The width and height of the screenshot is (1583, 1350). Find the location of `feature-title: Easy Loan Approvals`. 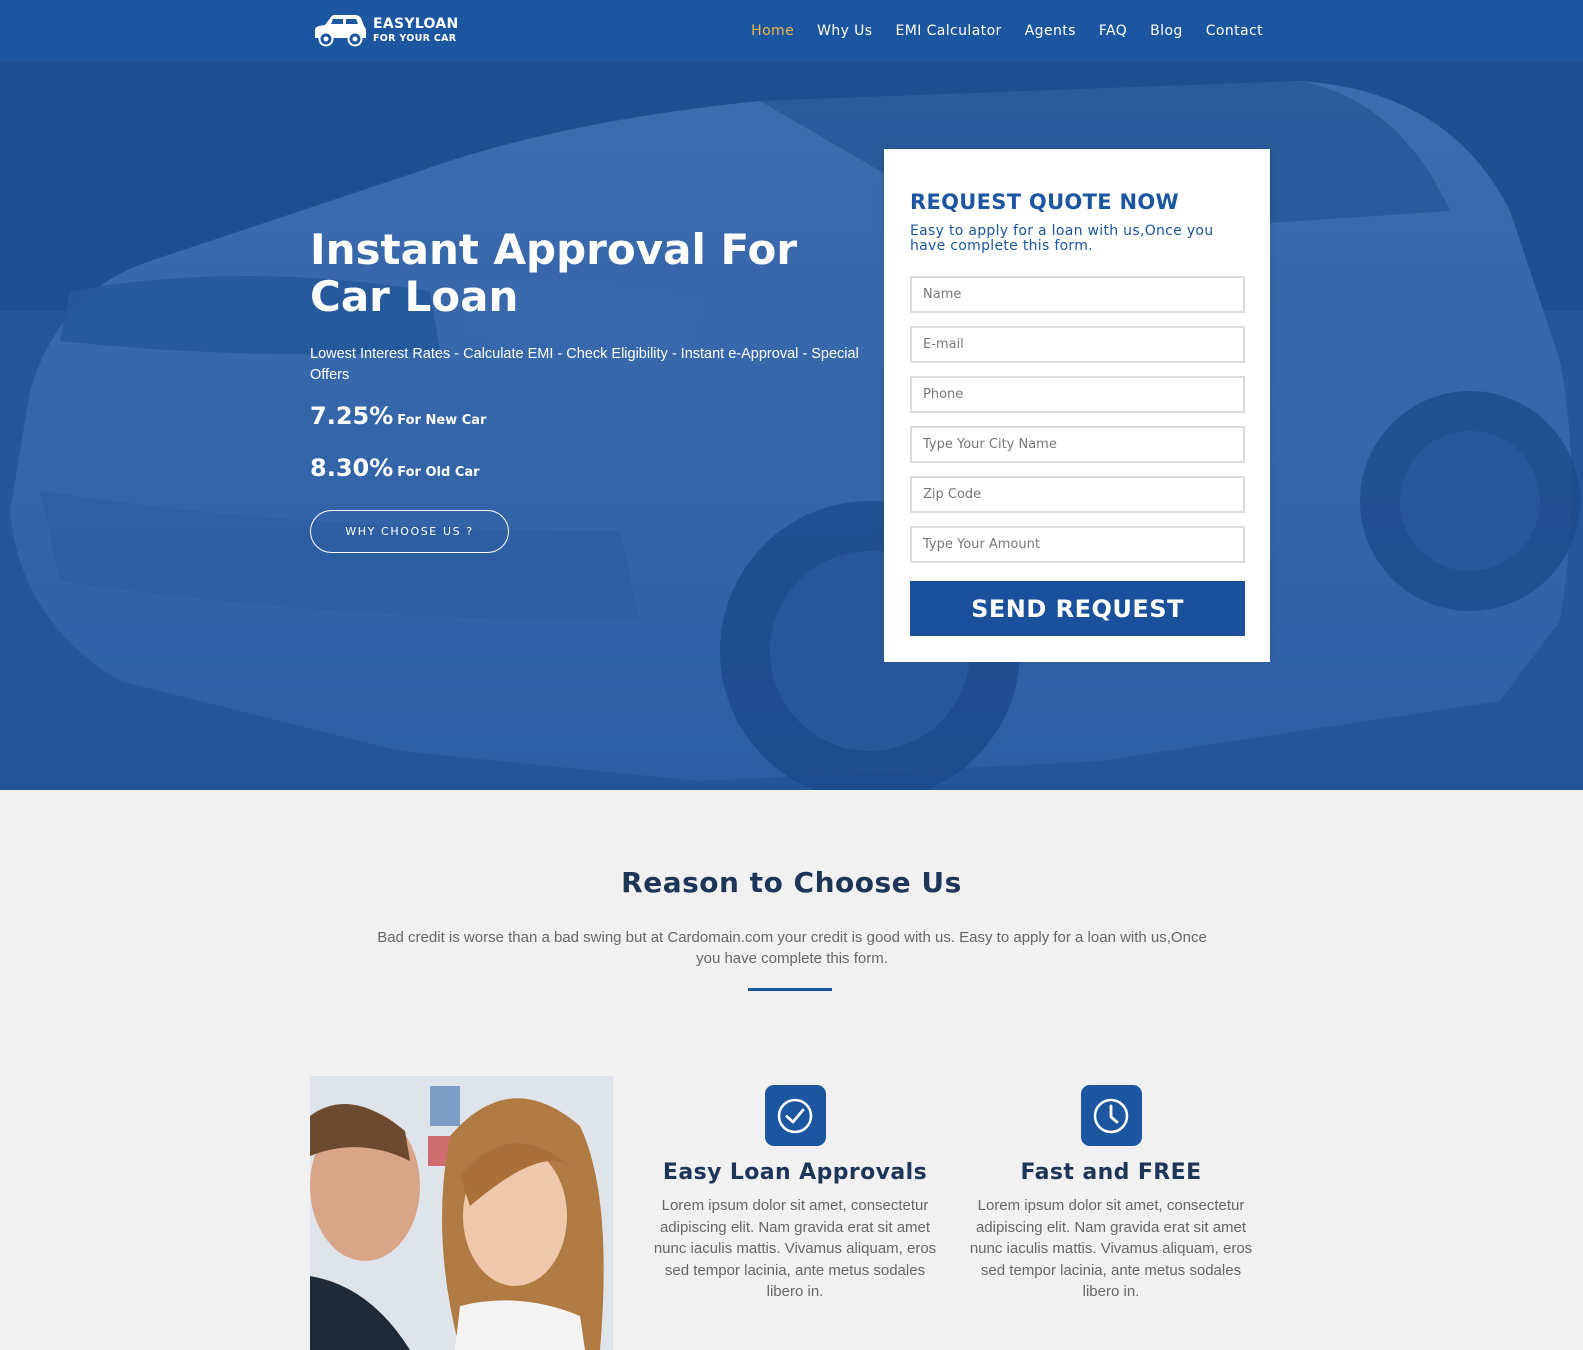

feature-title: Easy Loan Approvals is located at coordinates (795, 1172).